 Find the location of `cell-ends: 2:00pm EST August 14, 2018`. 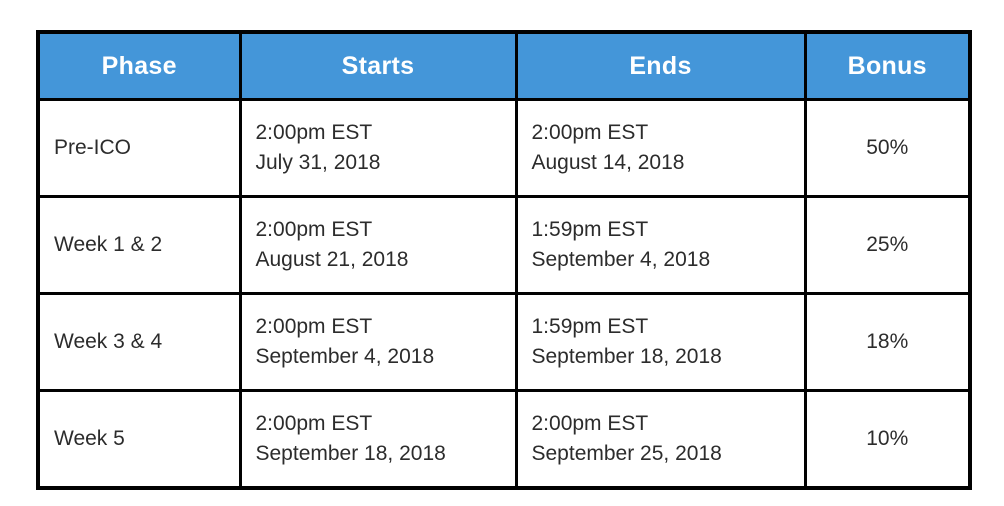

cell-ends: 2:00pm EST August 14, 2018 is located at coordinates (660, 148).